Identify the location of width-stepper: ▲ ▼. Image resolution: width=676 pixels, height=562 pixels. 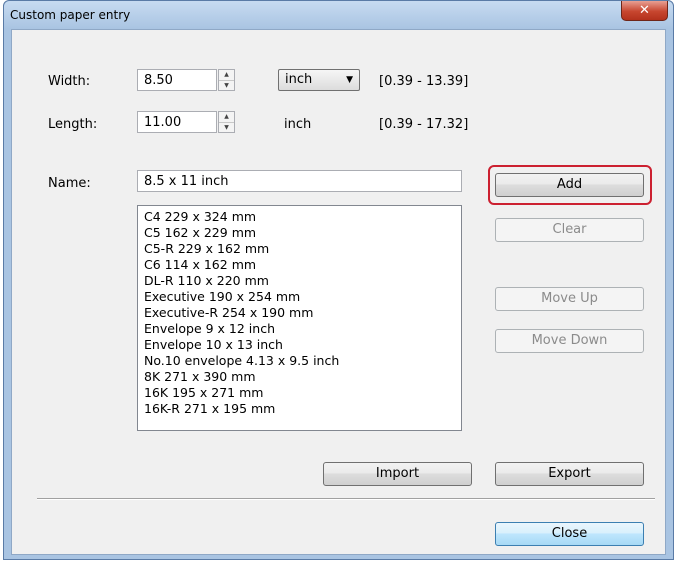
(226, 80).